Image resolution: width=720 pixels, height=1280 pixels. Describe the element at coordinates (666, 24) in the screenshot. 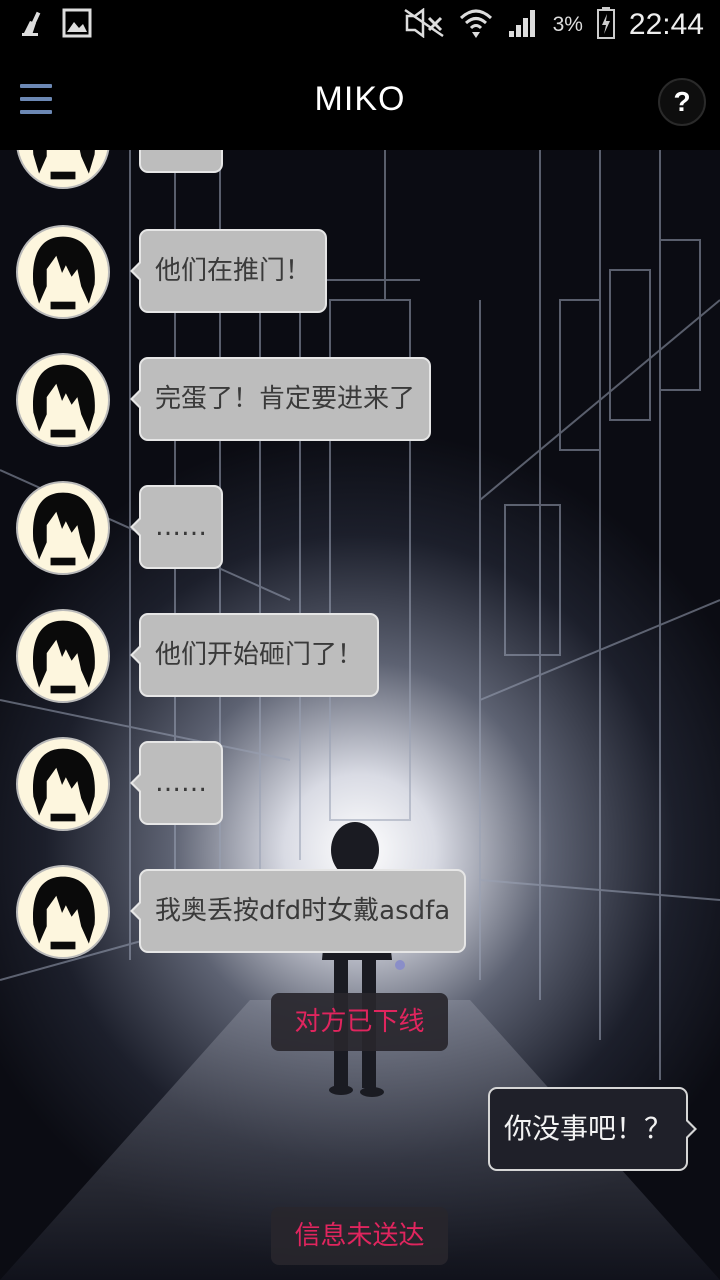

I see `status-time: 22:44` at that location.